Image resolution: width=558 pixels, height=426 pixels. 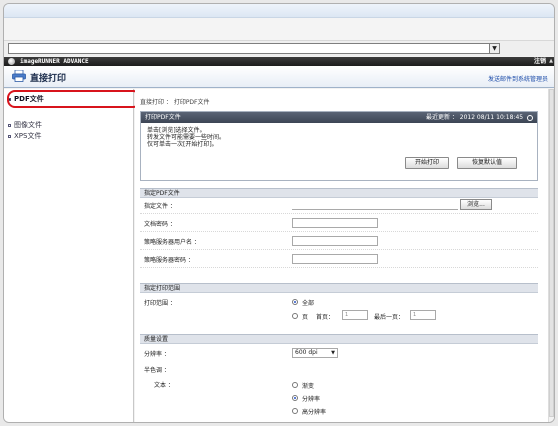 I want to click on instruction-message: 单击[浏览]选择文件。 转发文件可能需要一些时间。 仅可单击一次[开始打印]。, so click(x=186, y=137).